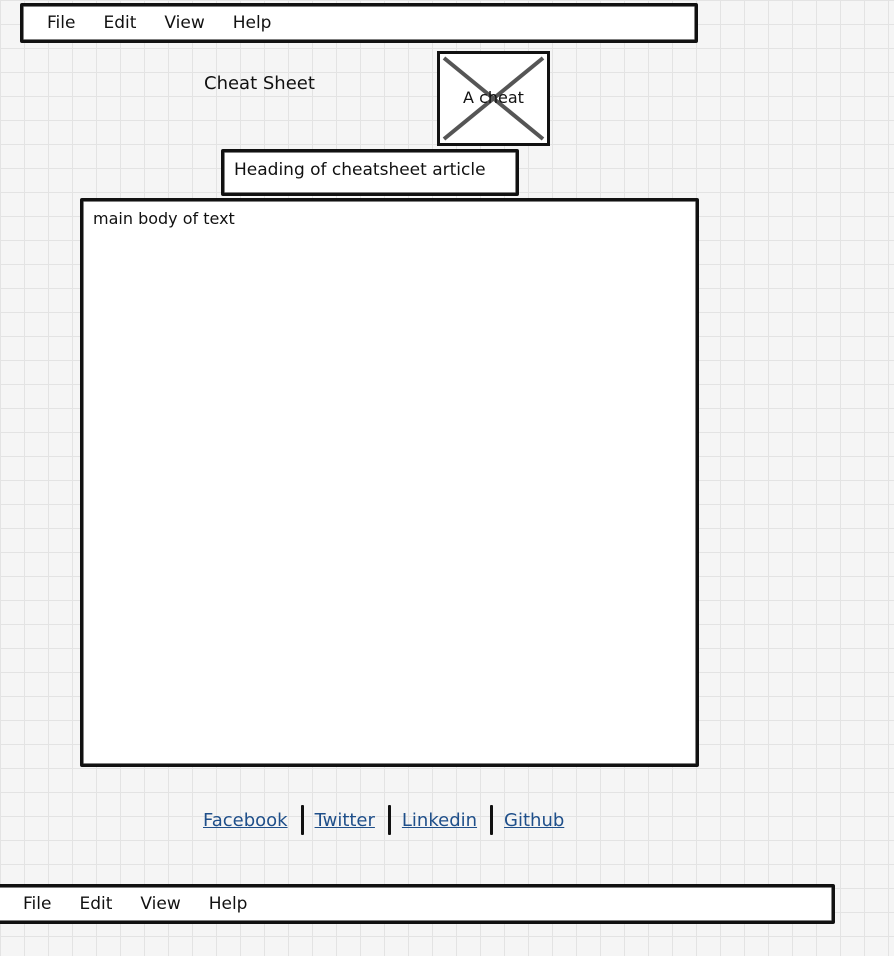  Describe the element at coordinates (345, 820) in the screenshot. I see `twitter-link: Twitter` at that location.